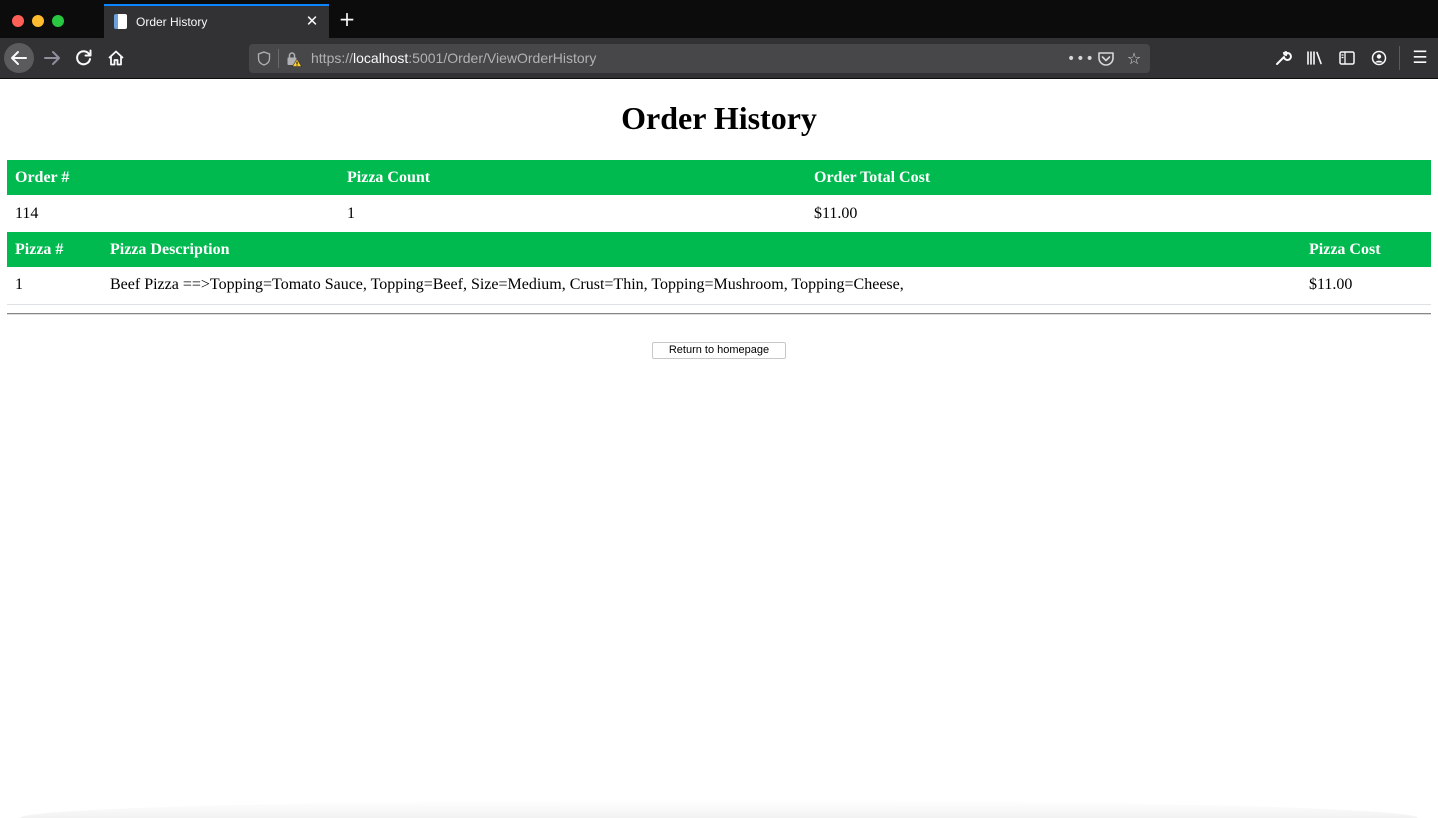 This screenshot has width=1438, height=818. What do you see at coordinates (172, 22) in the screenshot?
I see `tab-title: Order History` at bounding box center [172, 22].